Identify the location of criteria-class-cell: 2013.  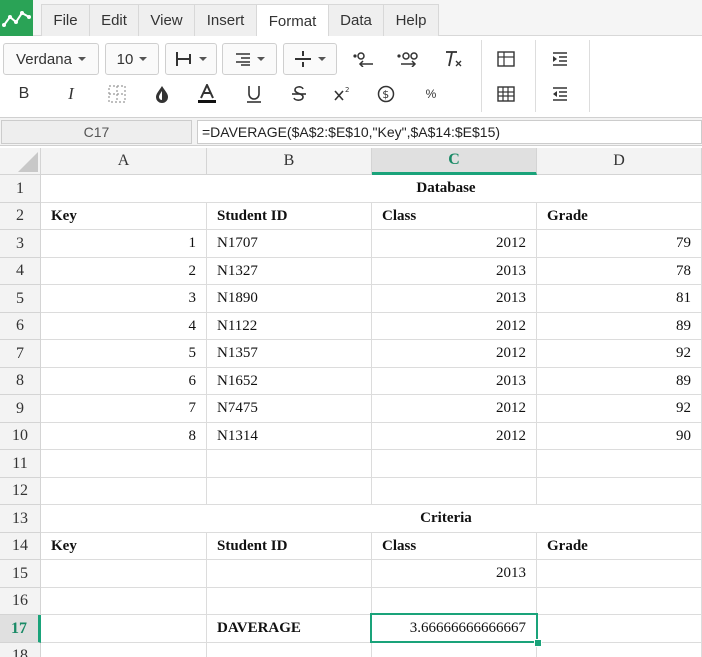
(454, 574).